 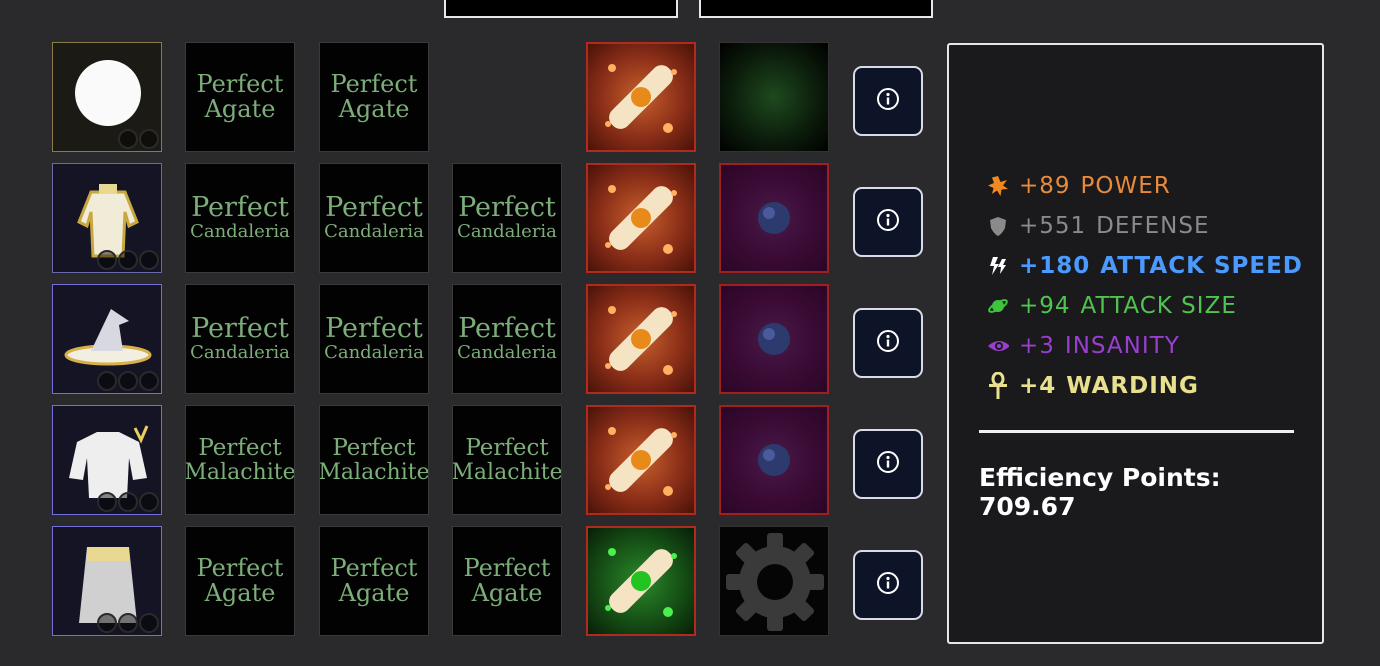 I want to click on lightning-icon, so click(x=998, y=266).